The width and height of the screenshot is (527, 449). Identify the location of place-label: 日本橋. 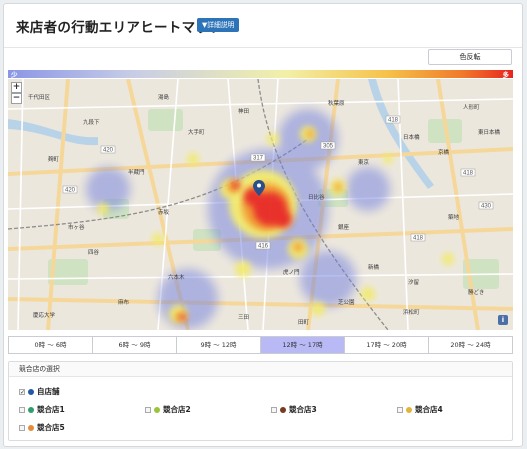
(411, 137).